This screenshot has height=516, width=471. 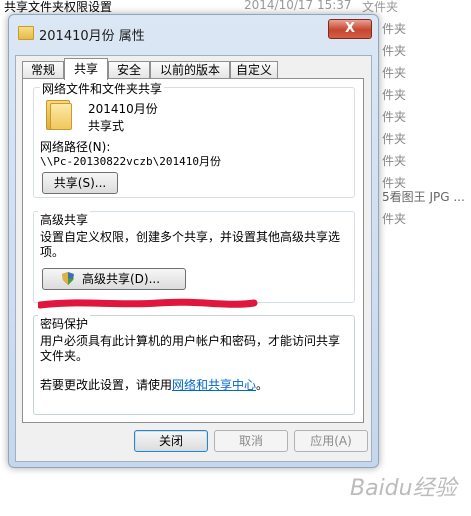 I want to click on cancel-button: 取消, so click(x=251, y=441).